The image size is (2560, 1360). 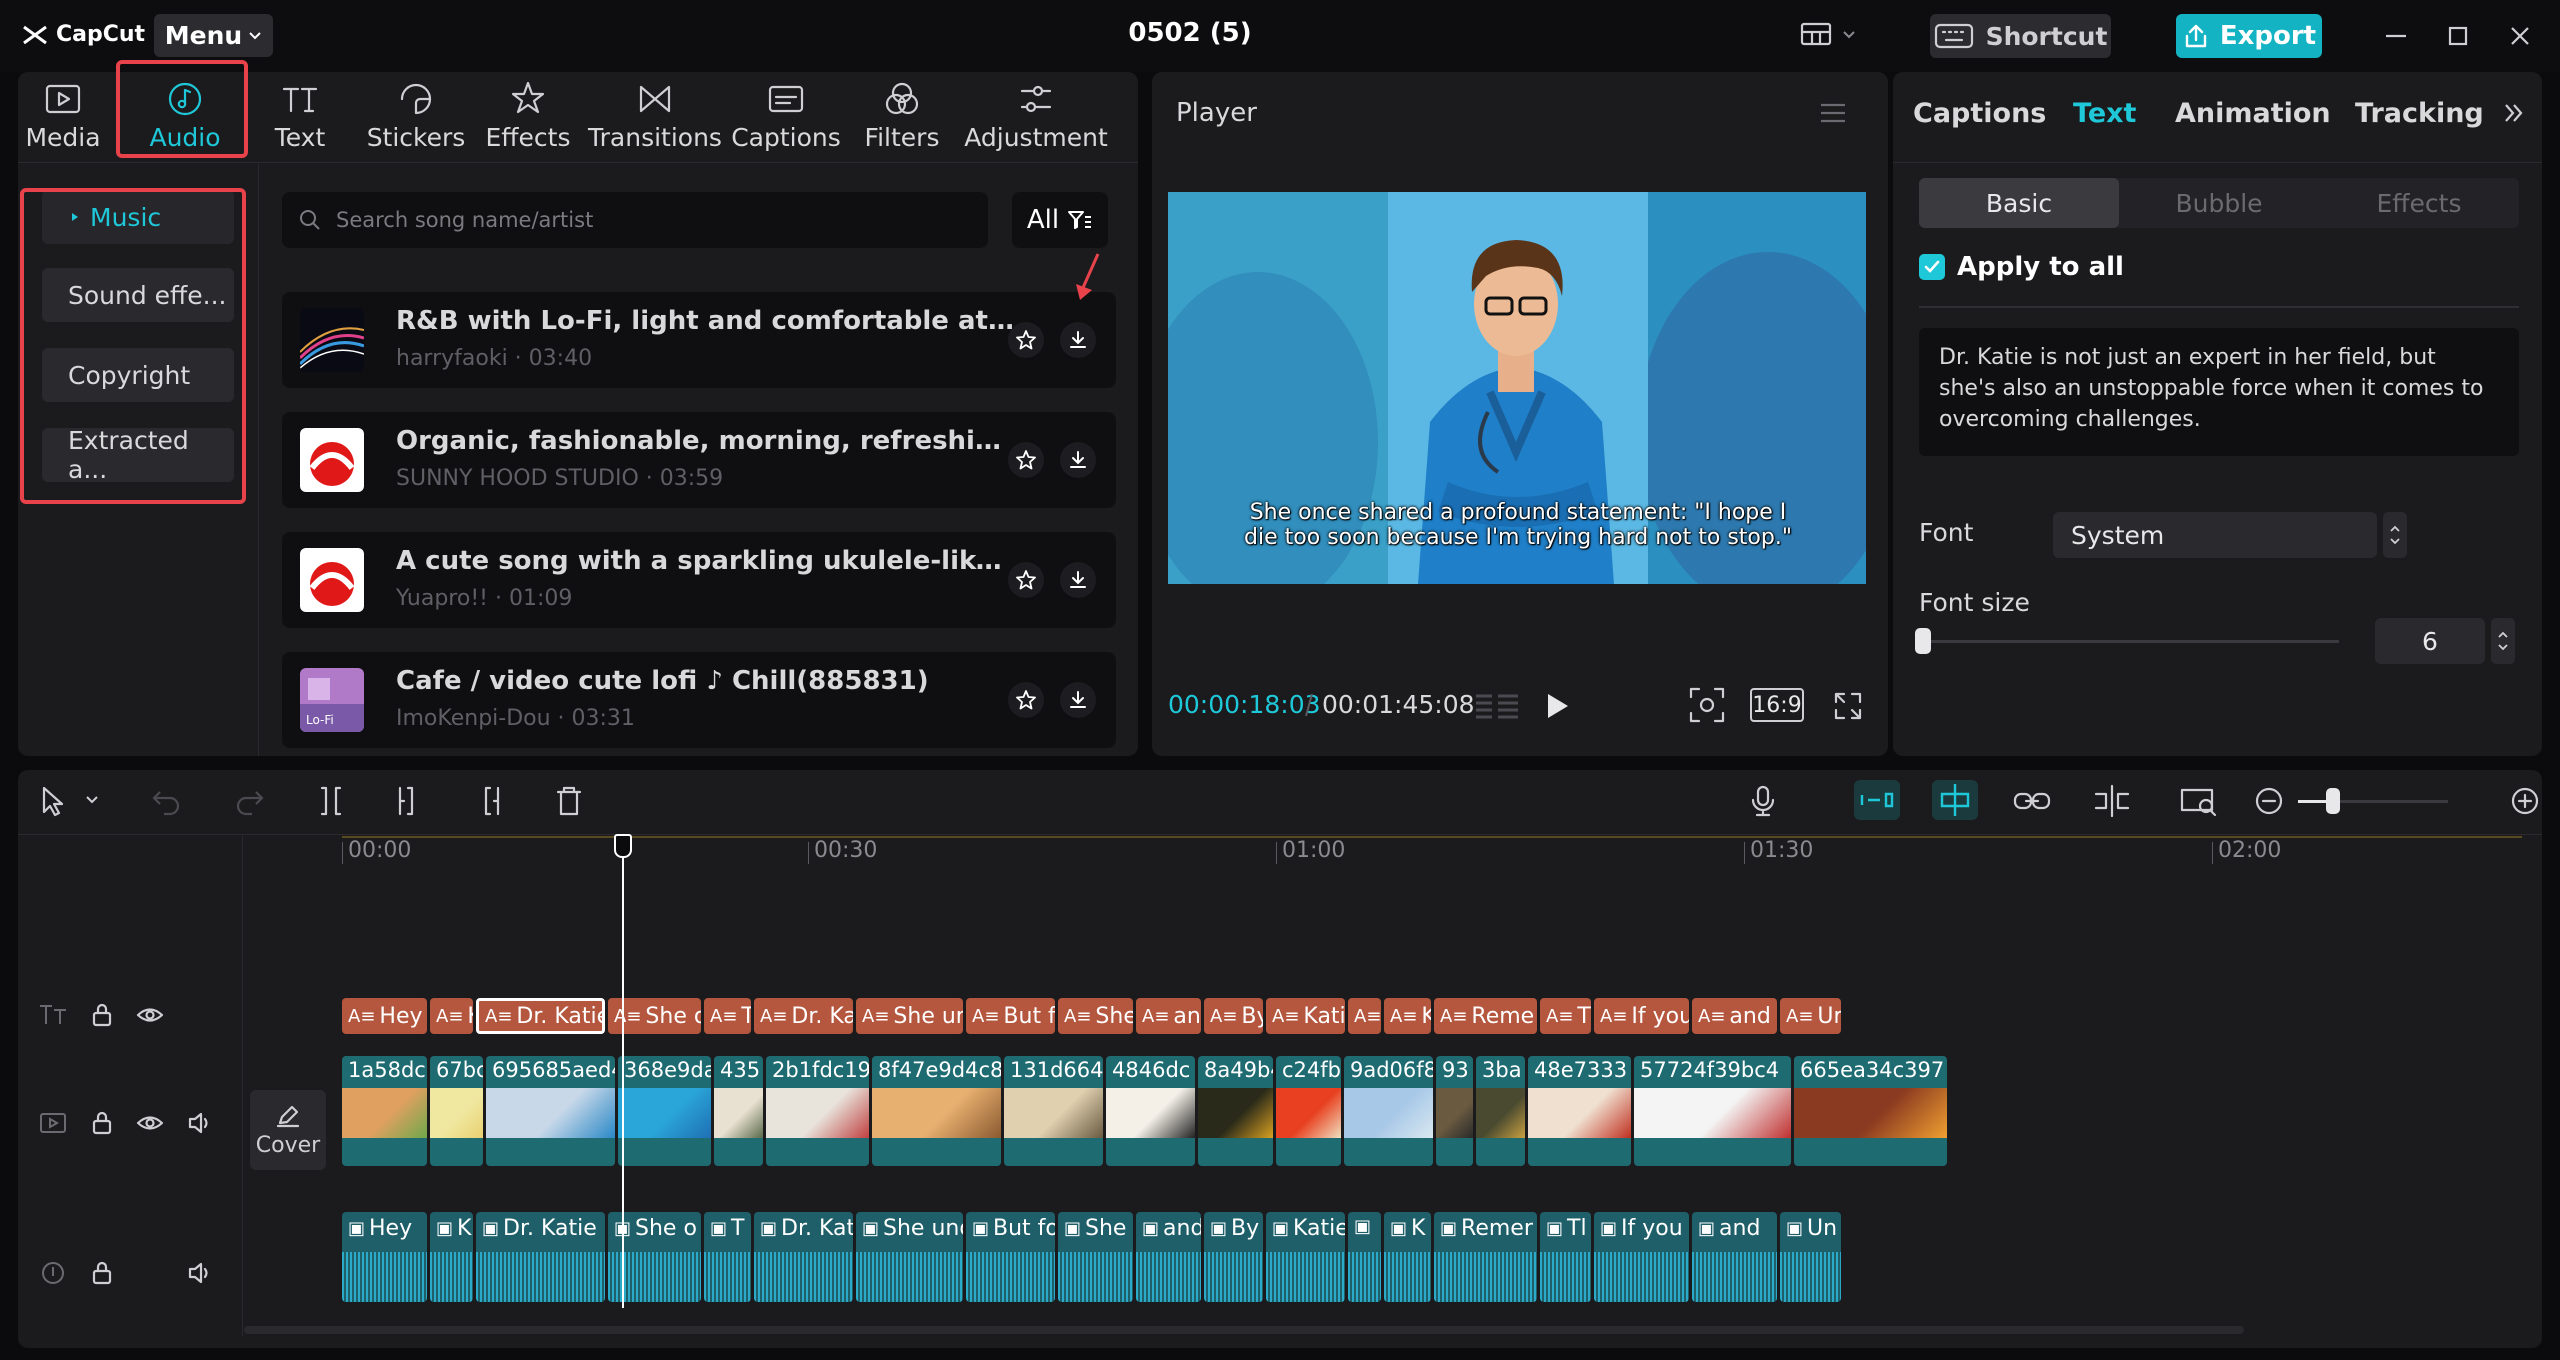 I want to click on segment-basic: Basic, so click(x=2019, y=203).